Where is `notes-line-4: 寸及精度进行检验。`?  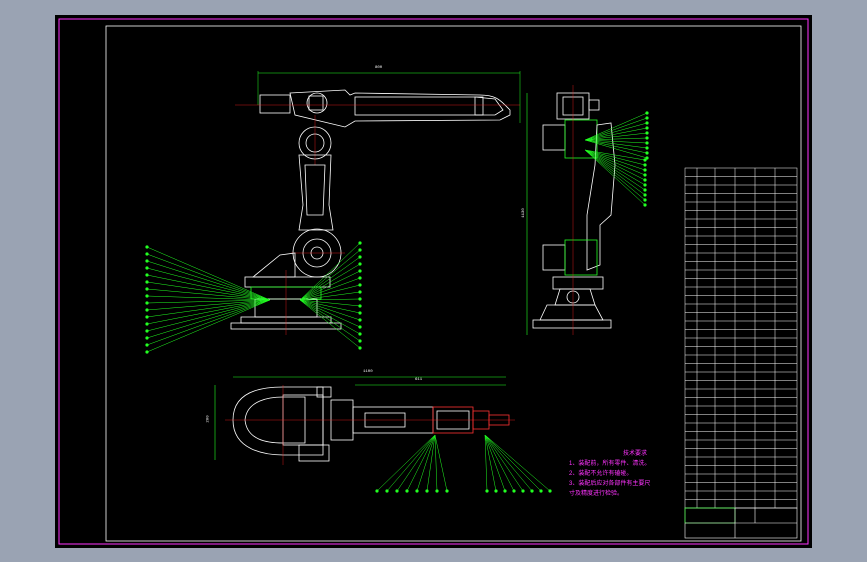 notes-line-4: 寸及精度进行检验。 is located at coordinates (596, 494).